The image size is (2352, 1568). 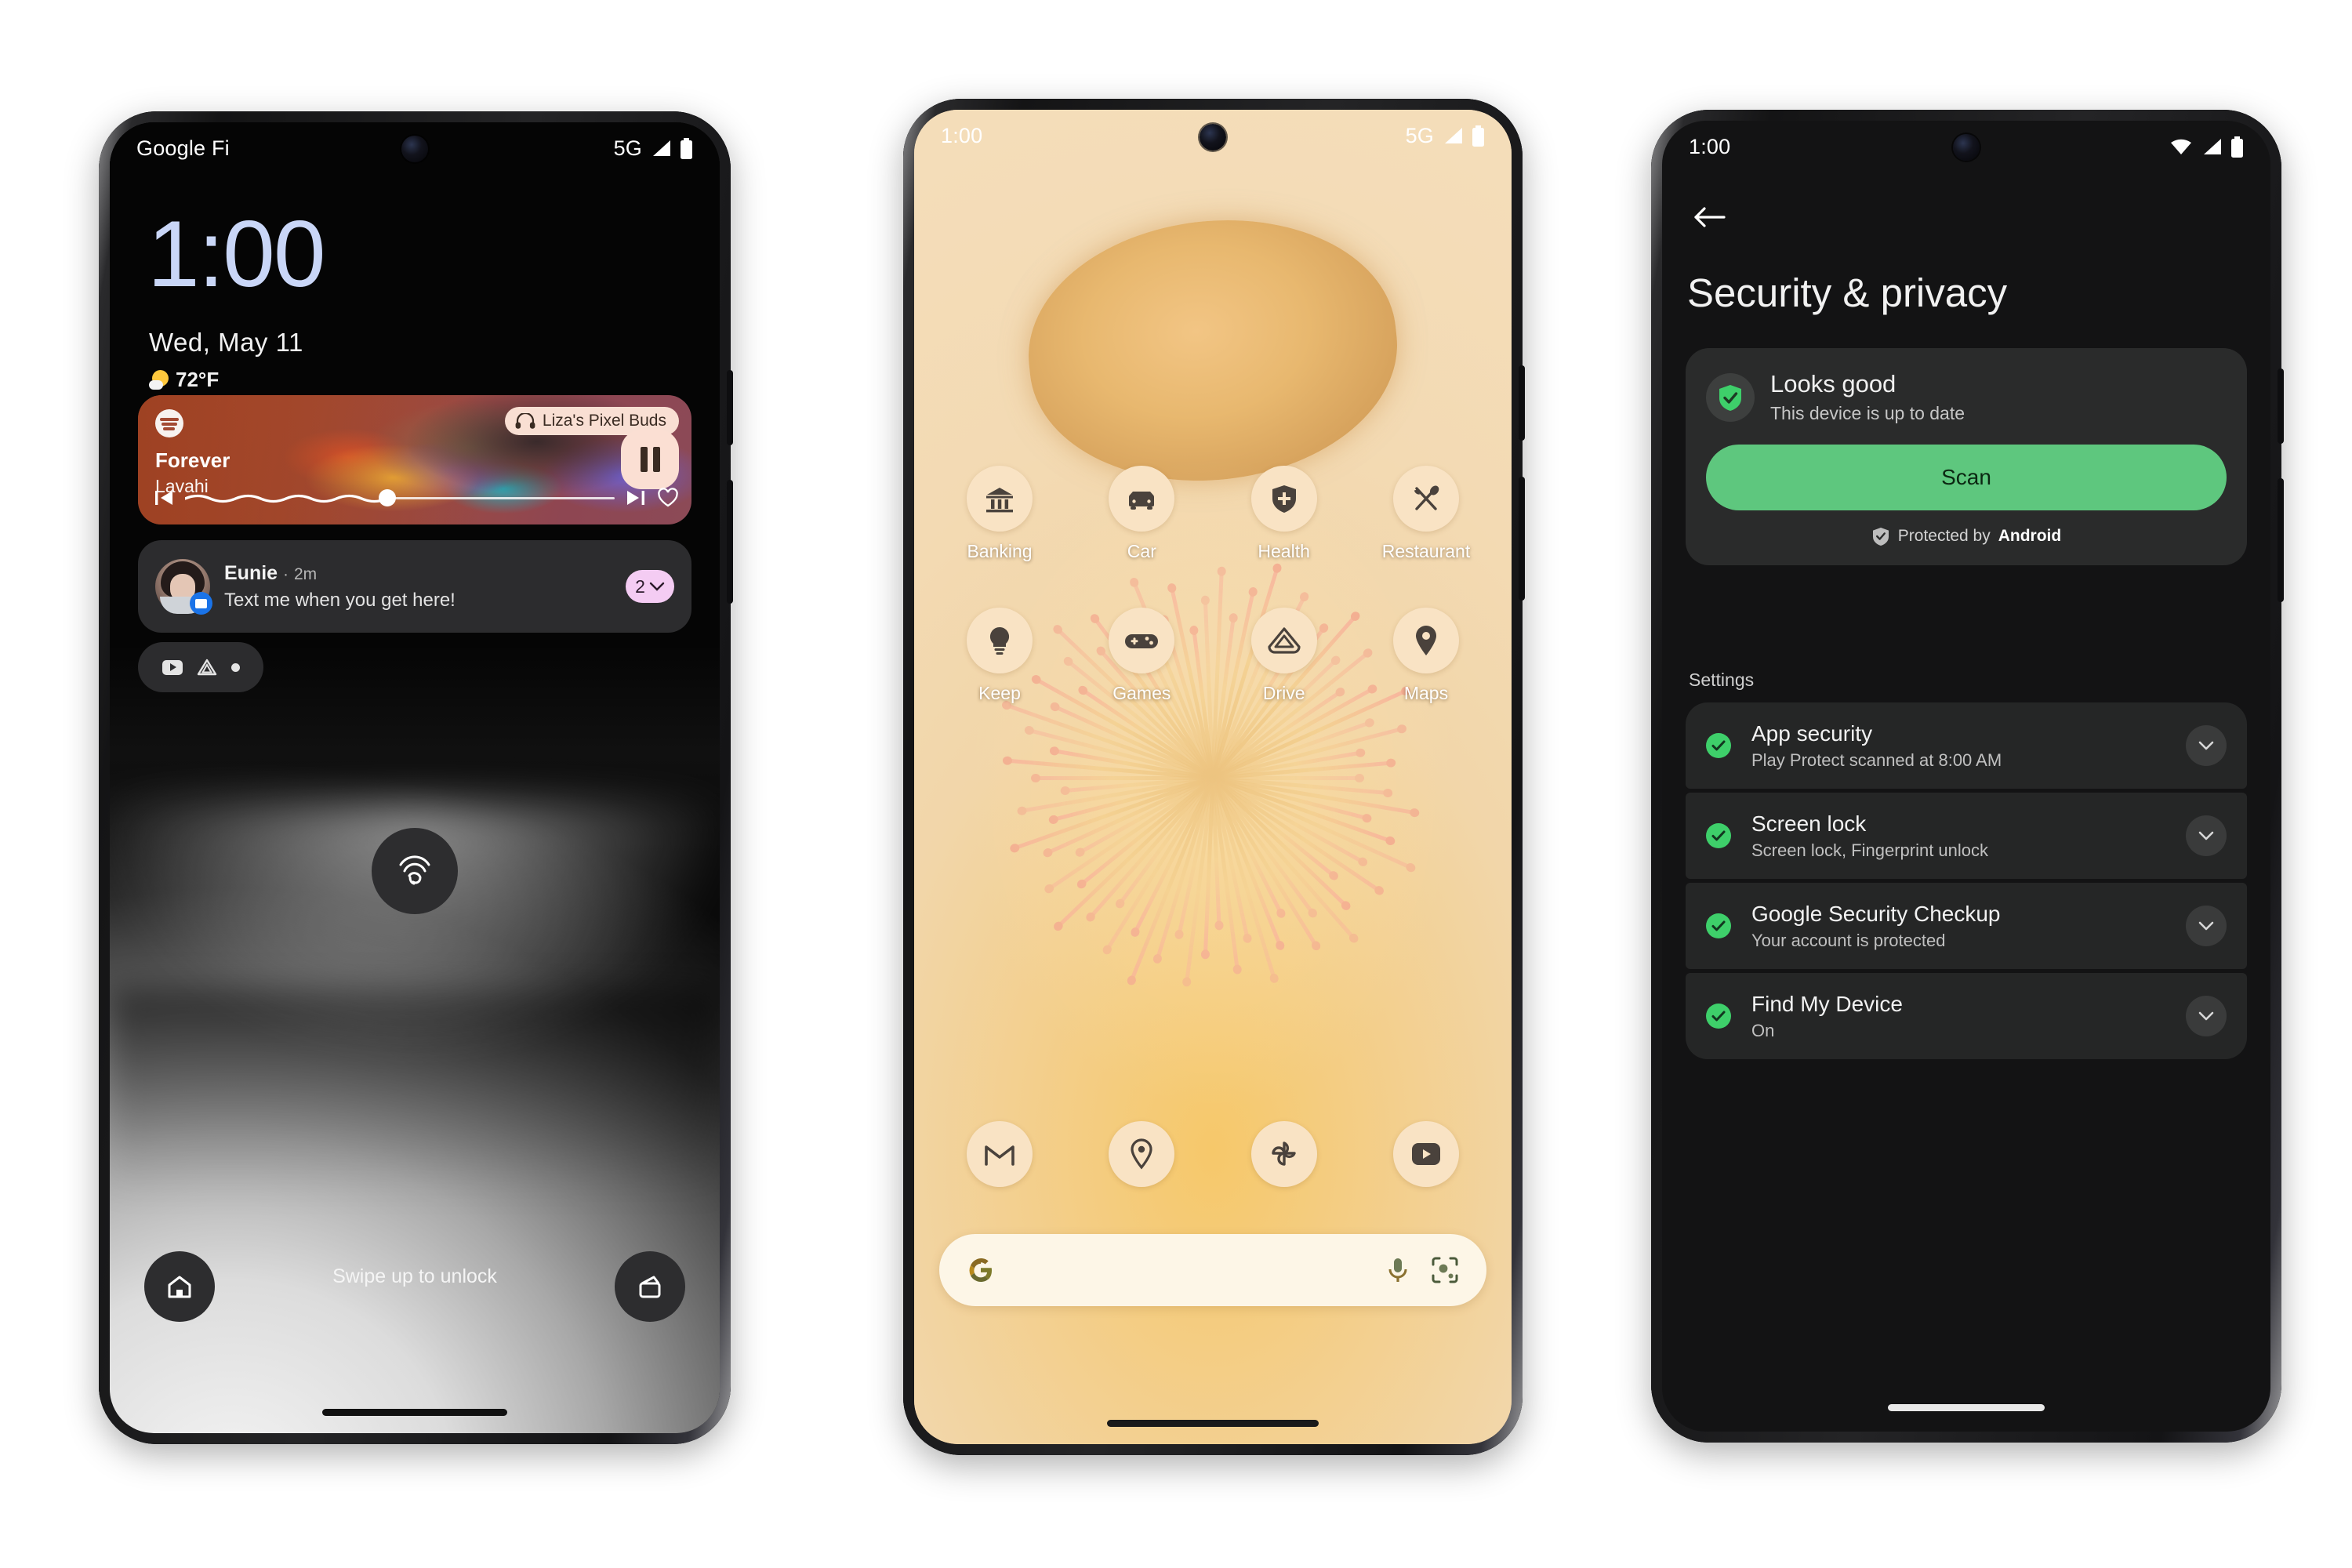 What do you see at coordinates (251, 572) in the screenshot?
I see `notification-sender: Eunie` at bounding box center [251, 572].